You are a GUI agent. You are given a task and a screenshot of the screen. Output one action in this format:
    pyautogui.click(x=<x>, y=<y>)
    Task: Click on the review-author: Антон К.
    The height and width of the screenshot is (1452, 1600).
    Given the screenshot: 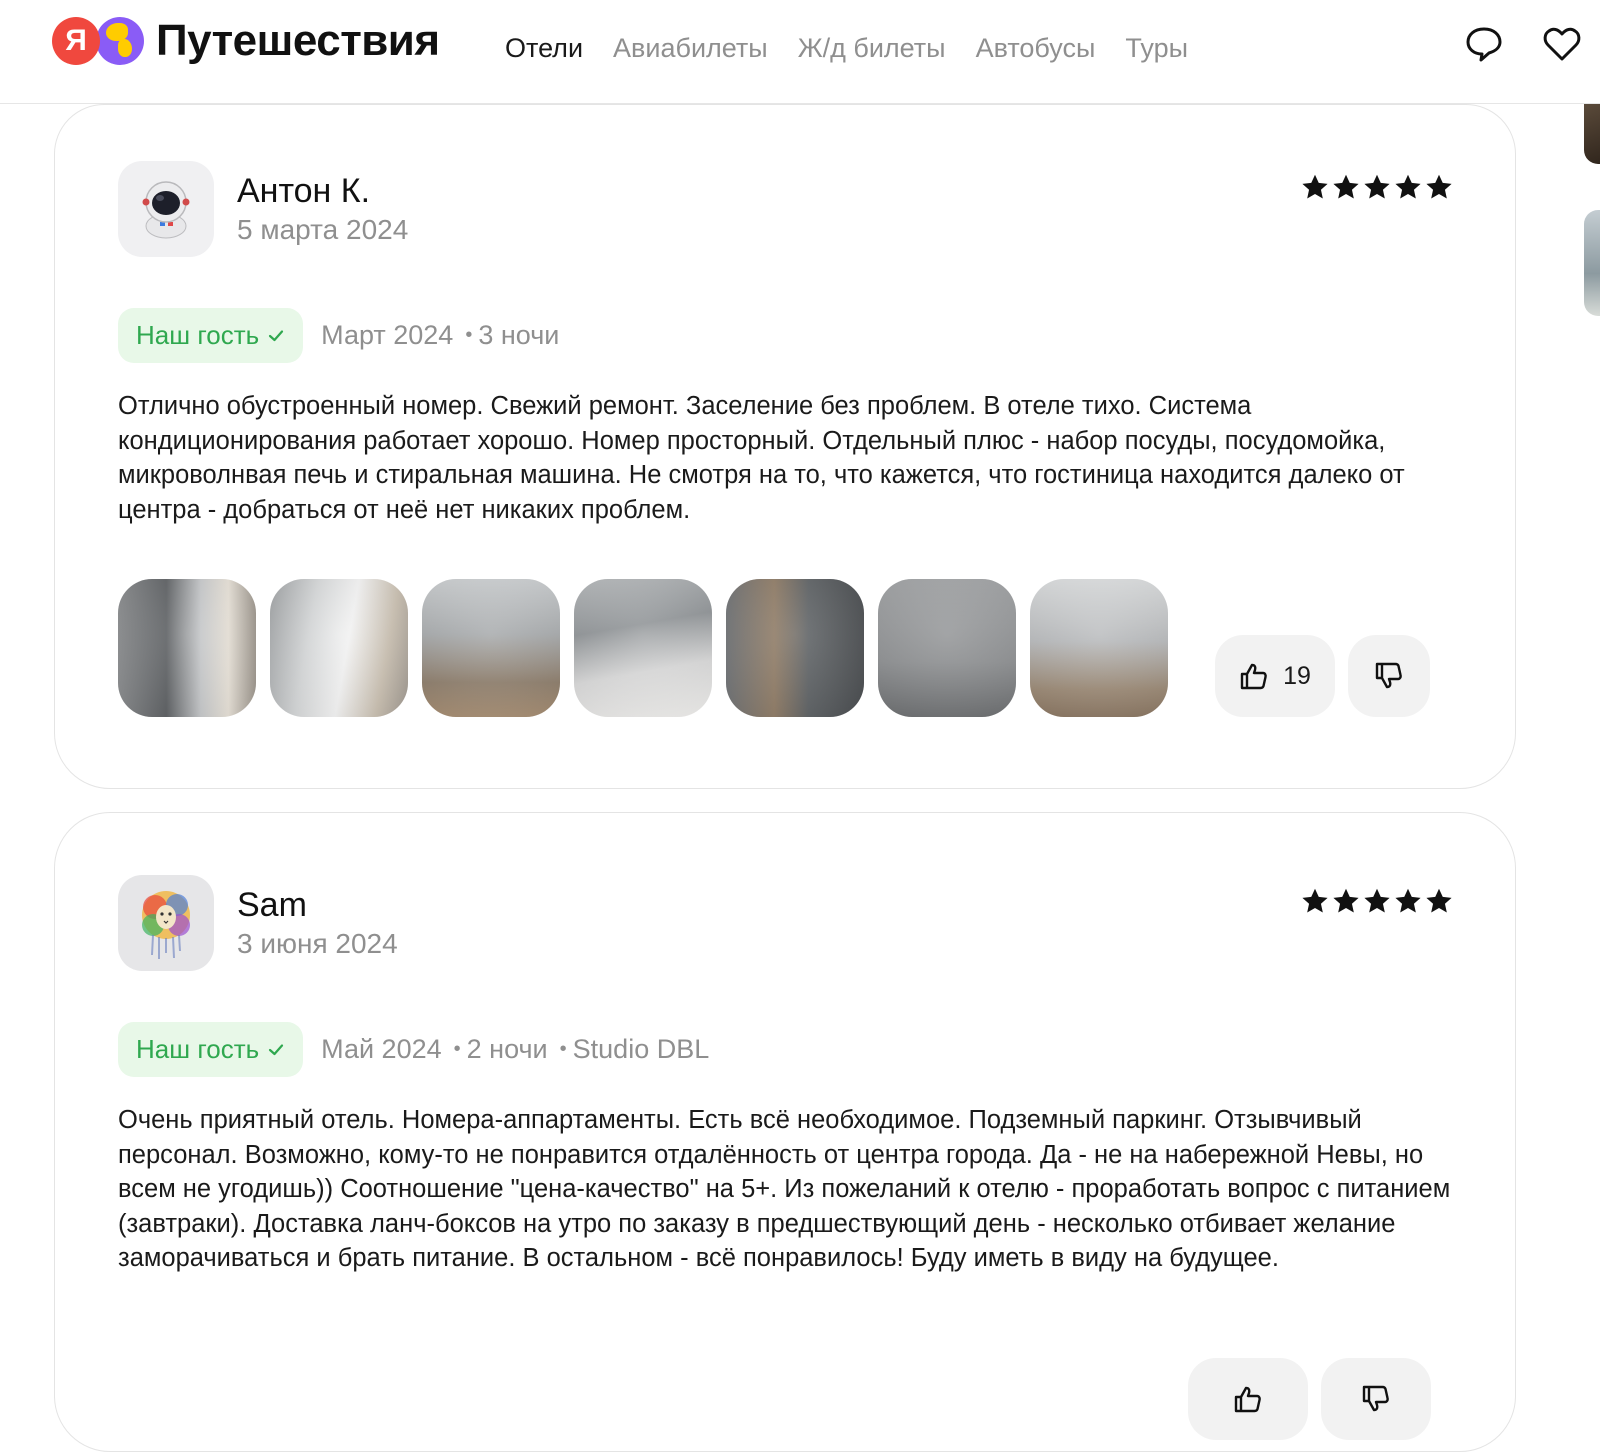 What is the action you would take?
    pyautogui.click(x=303, y=191)
    